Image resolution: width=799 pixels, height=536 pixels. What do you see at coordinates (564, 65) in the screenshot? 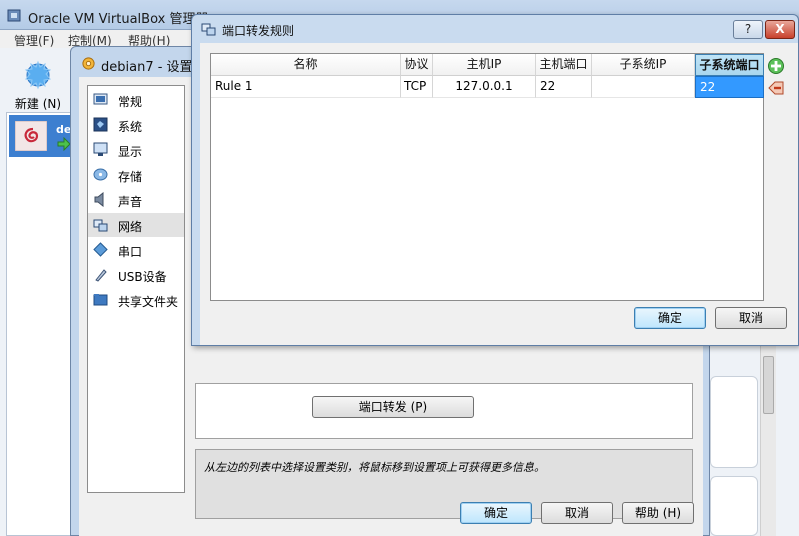
I see `column-header-host-port: 主机端口` at bounding box center [564, 65].